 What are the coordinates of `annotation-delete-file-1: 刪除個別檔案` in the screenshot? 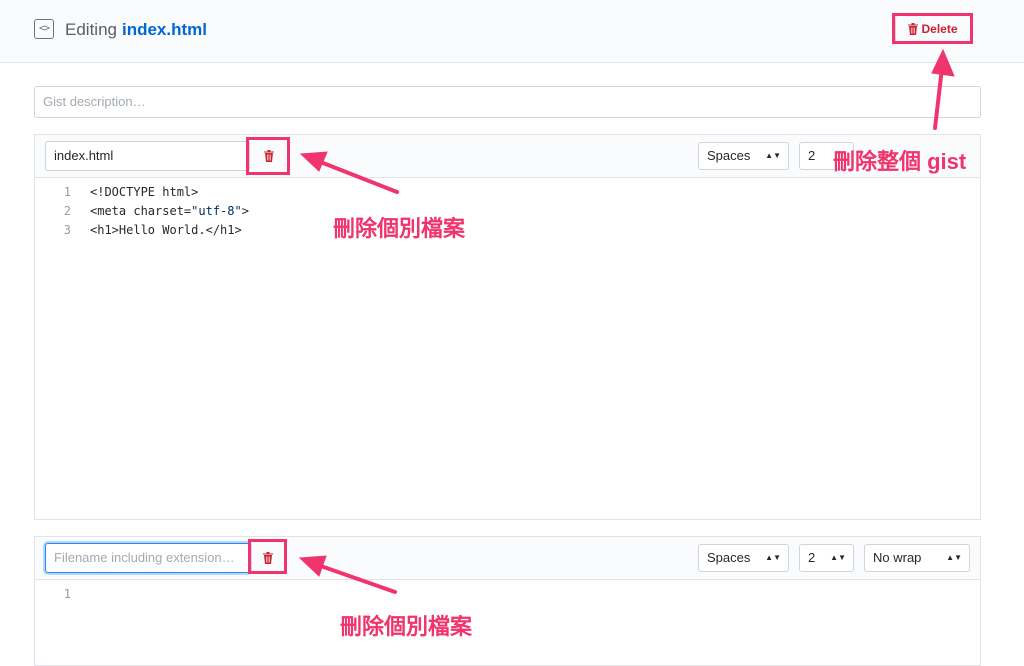 It's located at (399, 228).